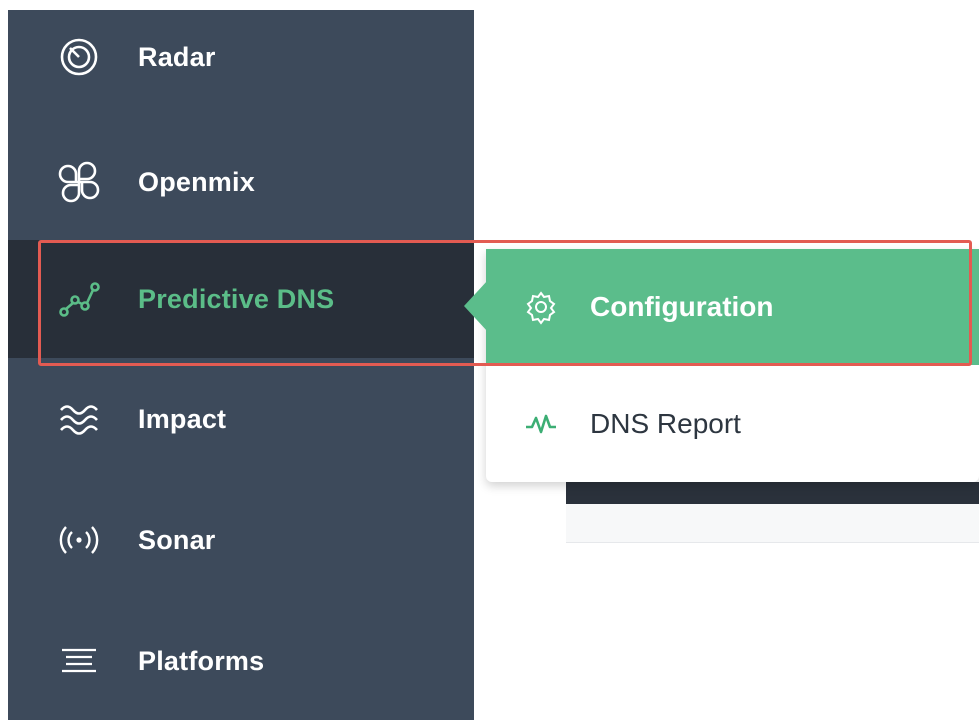  What do you see at coordinates (772, 523) in the screenshot?
I see `content-toolbar` at bounding box center [772, 523].